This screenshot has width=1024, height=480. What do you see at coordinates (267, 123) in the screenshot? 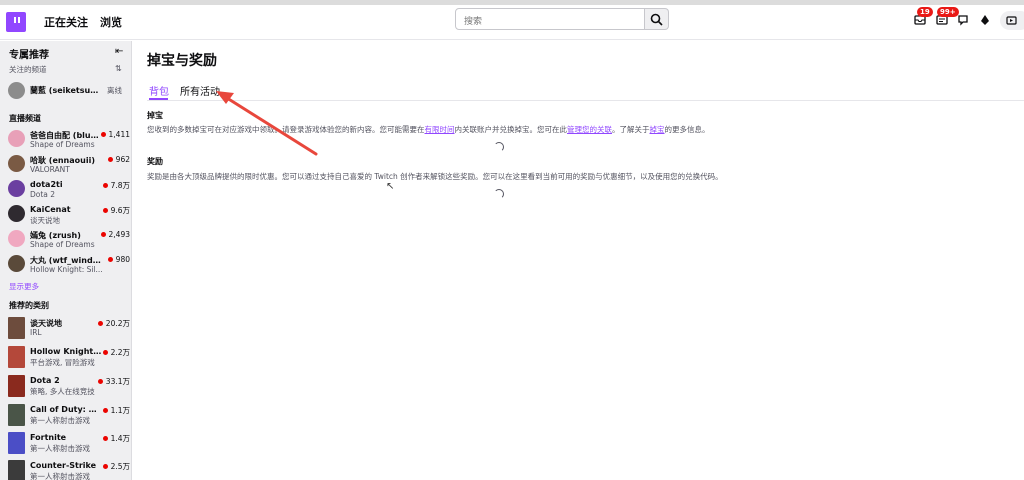
I see `annotation-arrow` at bounding box center [267, 123].